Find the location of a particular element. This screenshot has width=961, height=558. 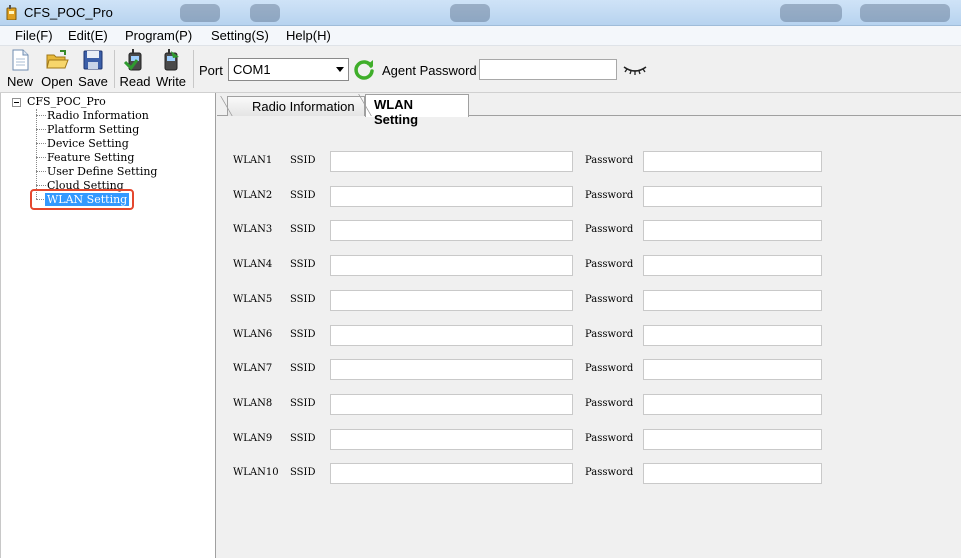

save-disk-icon is located at coordinates (93, 60).